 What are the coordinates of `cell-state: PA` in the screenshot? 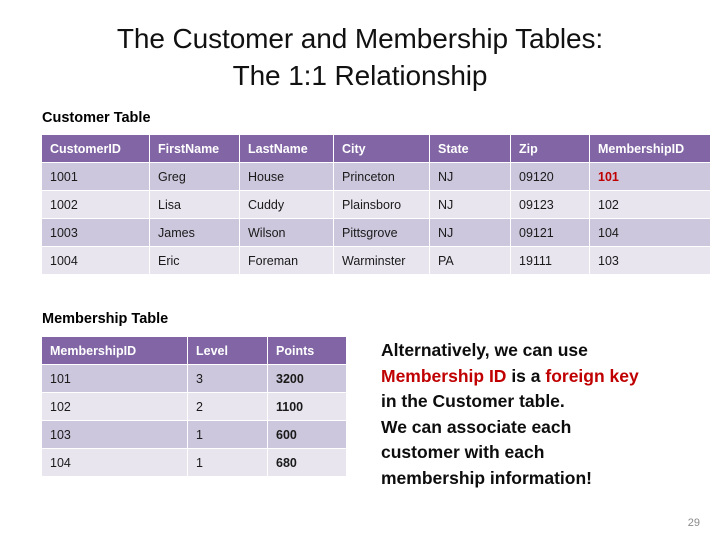 It's located at (470, 260).